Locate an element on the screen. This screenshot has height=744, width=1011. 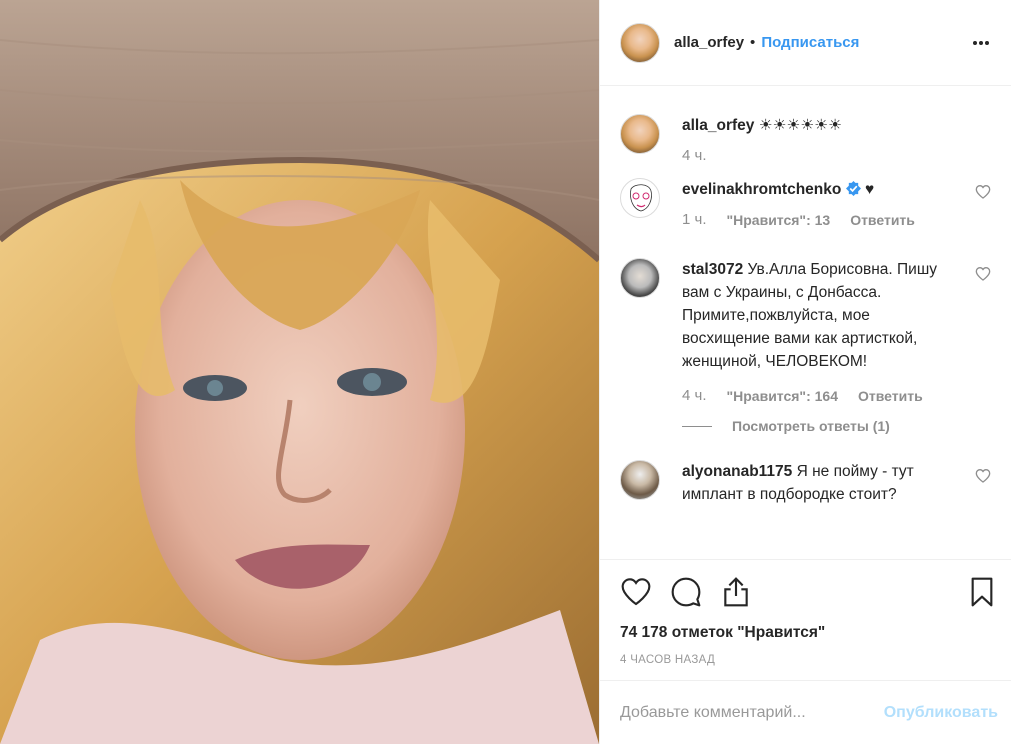
sketch-portrait-icon is located at coordinates (641, 198).